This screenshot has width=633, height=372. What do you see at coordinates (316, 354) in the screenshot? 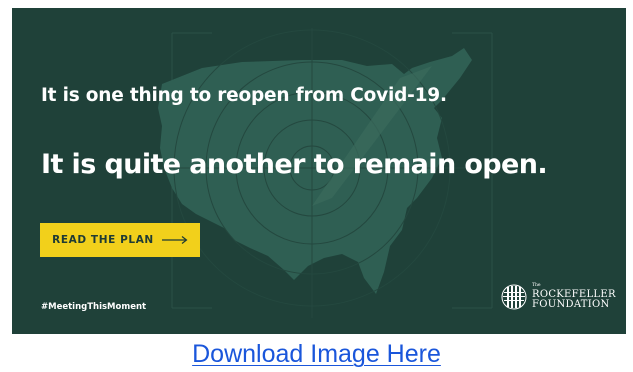
I see `download-image-link: Download Image Here` at bounding box center [316, 354].